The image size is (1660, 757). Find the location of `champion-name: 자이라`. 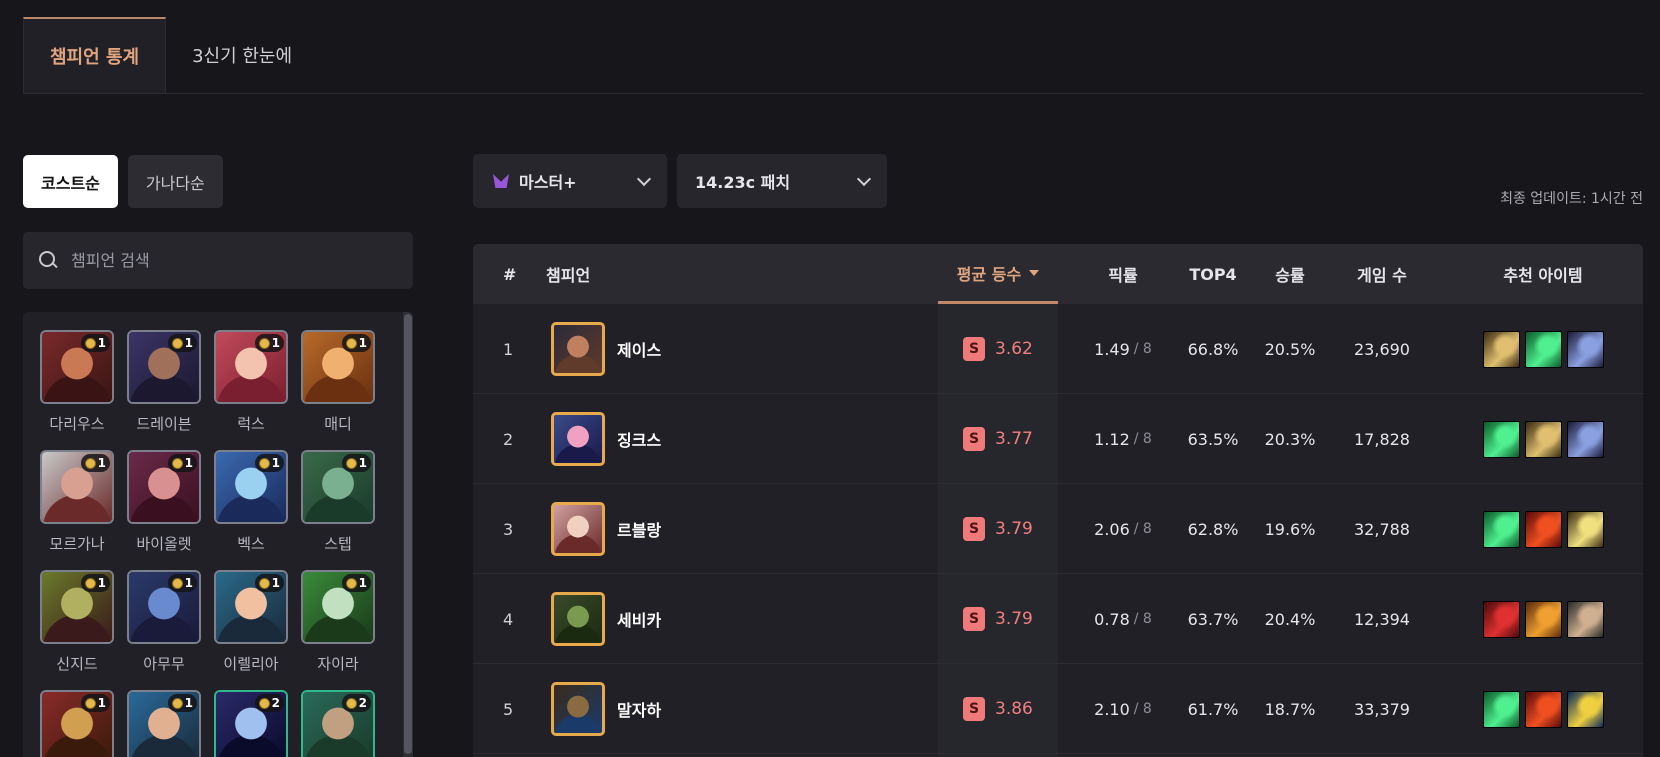

champion-name: 자이라 is located at coordinates (338, 664).